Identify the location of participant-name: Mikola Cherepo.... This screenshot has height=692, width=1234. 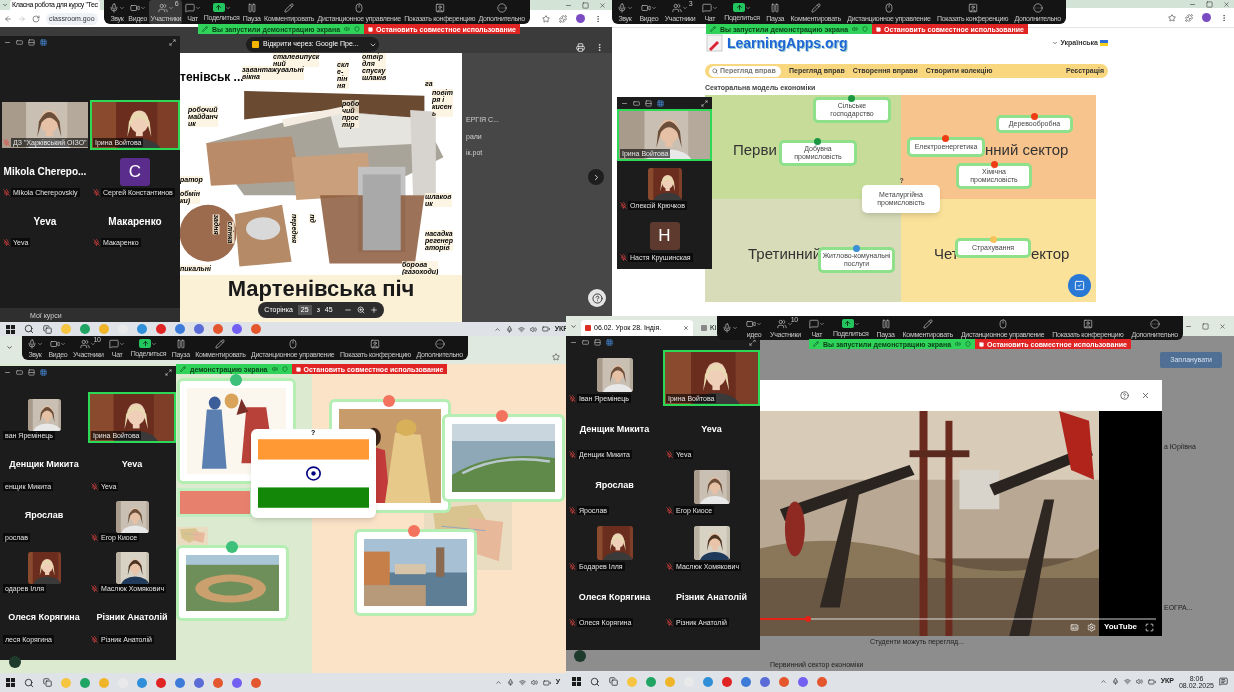
(45, 171).